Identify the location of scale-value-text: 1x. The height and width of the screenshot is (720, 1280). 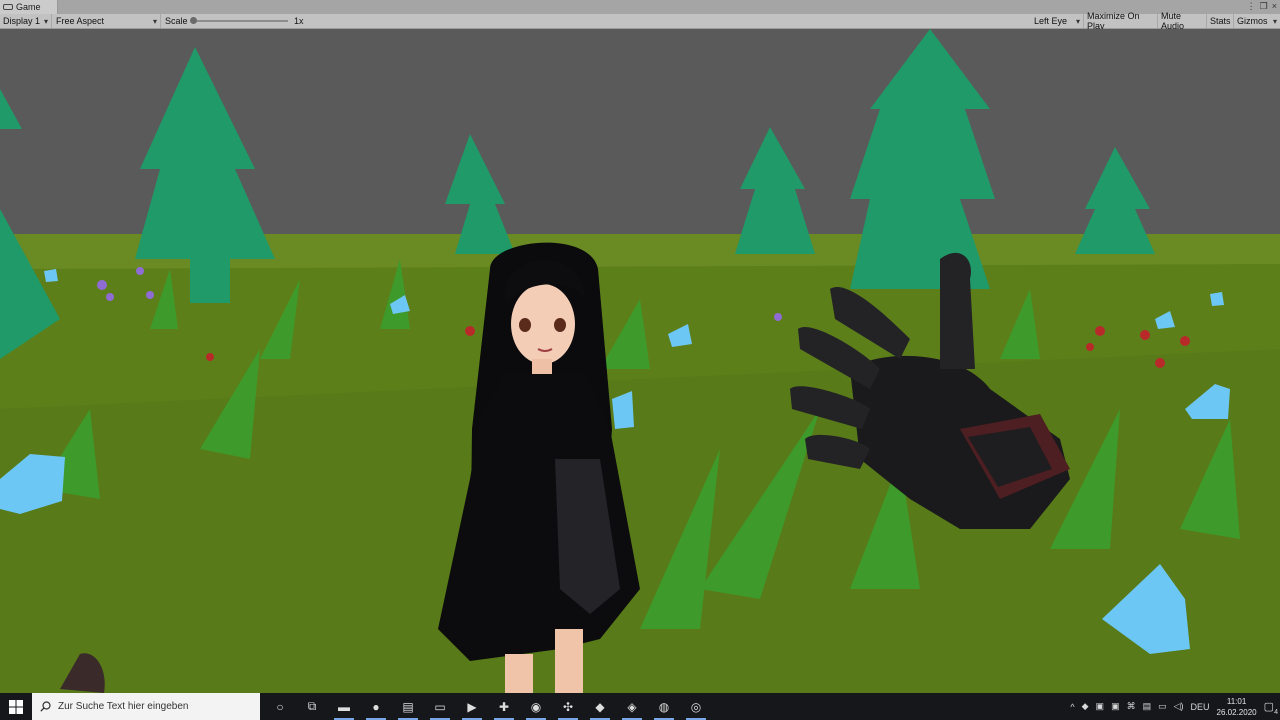
(299, 21).